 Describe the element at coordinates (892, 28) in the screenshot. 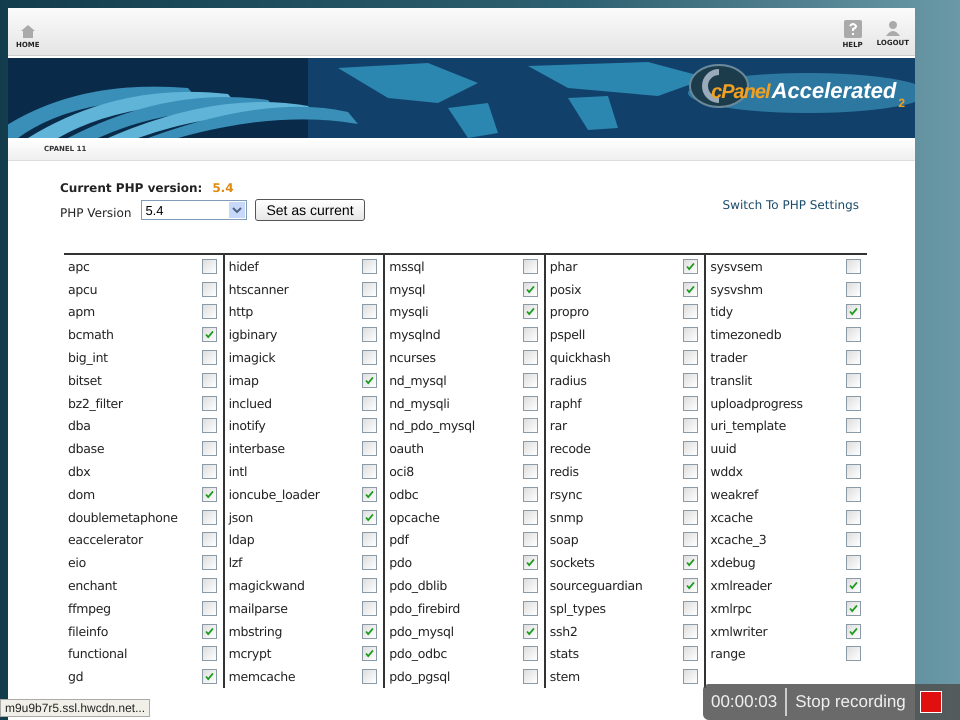

I see `user-icon` at that location.